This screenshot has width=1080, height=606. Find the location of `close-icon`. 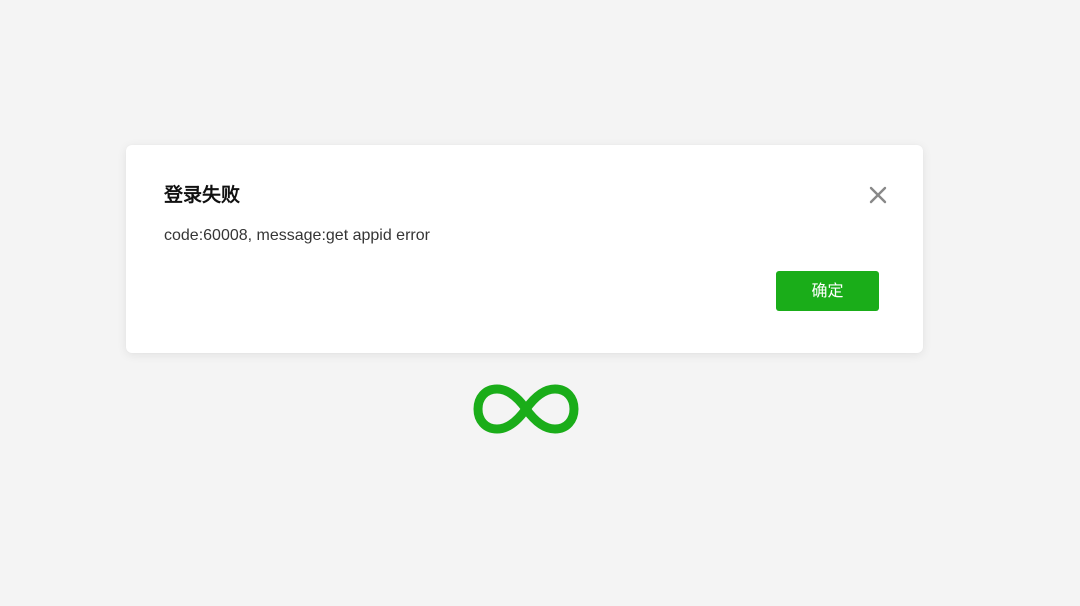

close-icon is located at coordinates (878, 195).